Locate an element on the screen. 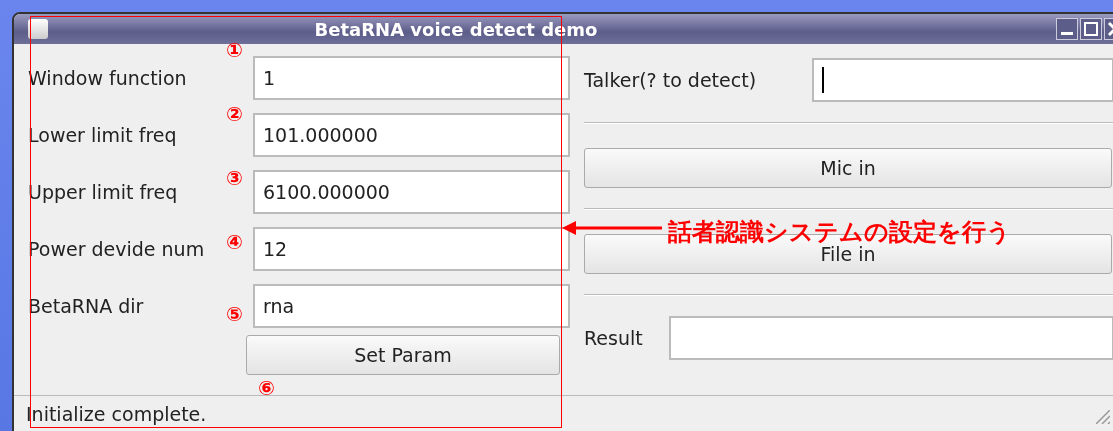 Image resolution: width=1113 pixels, height=431 pixels. number-marker: ⑥ is located at coordinates (266, 388).